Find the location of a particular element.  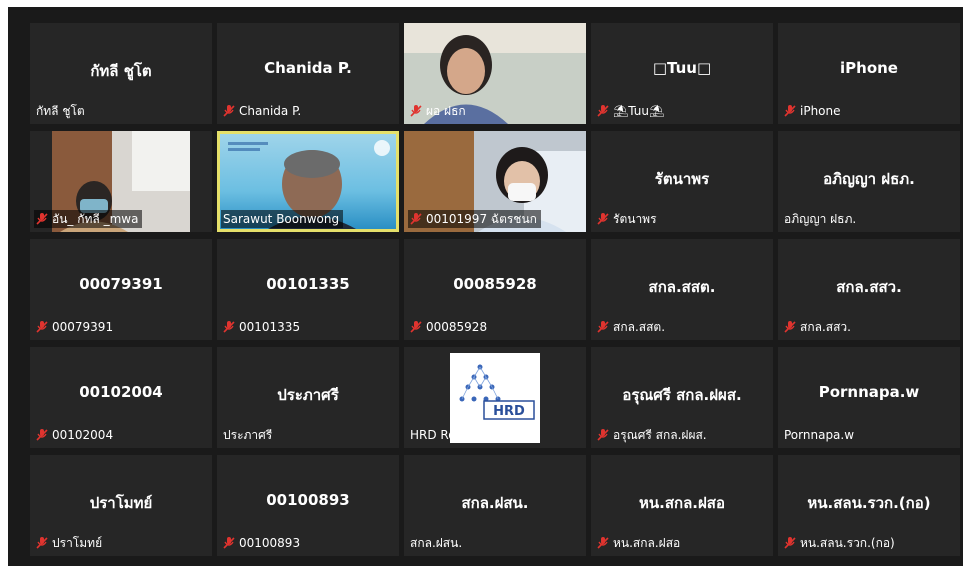

participant-tile: กัทลี ชูโต กัทลี ชูโต is located at coordinates (121, 73).